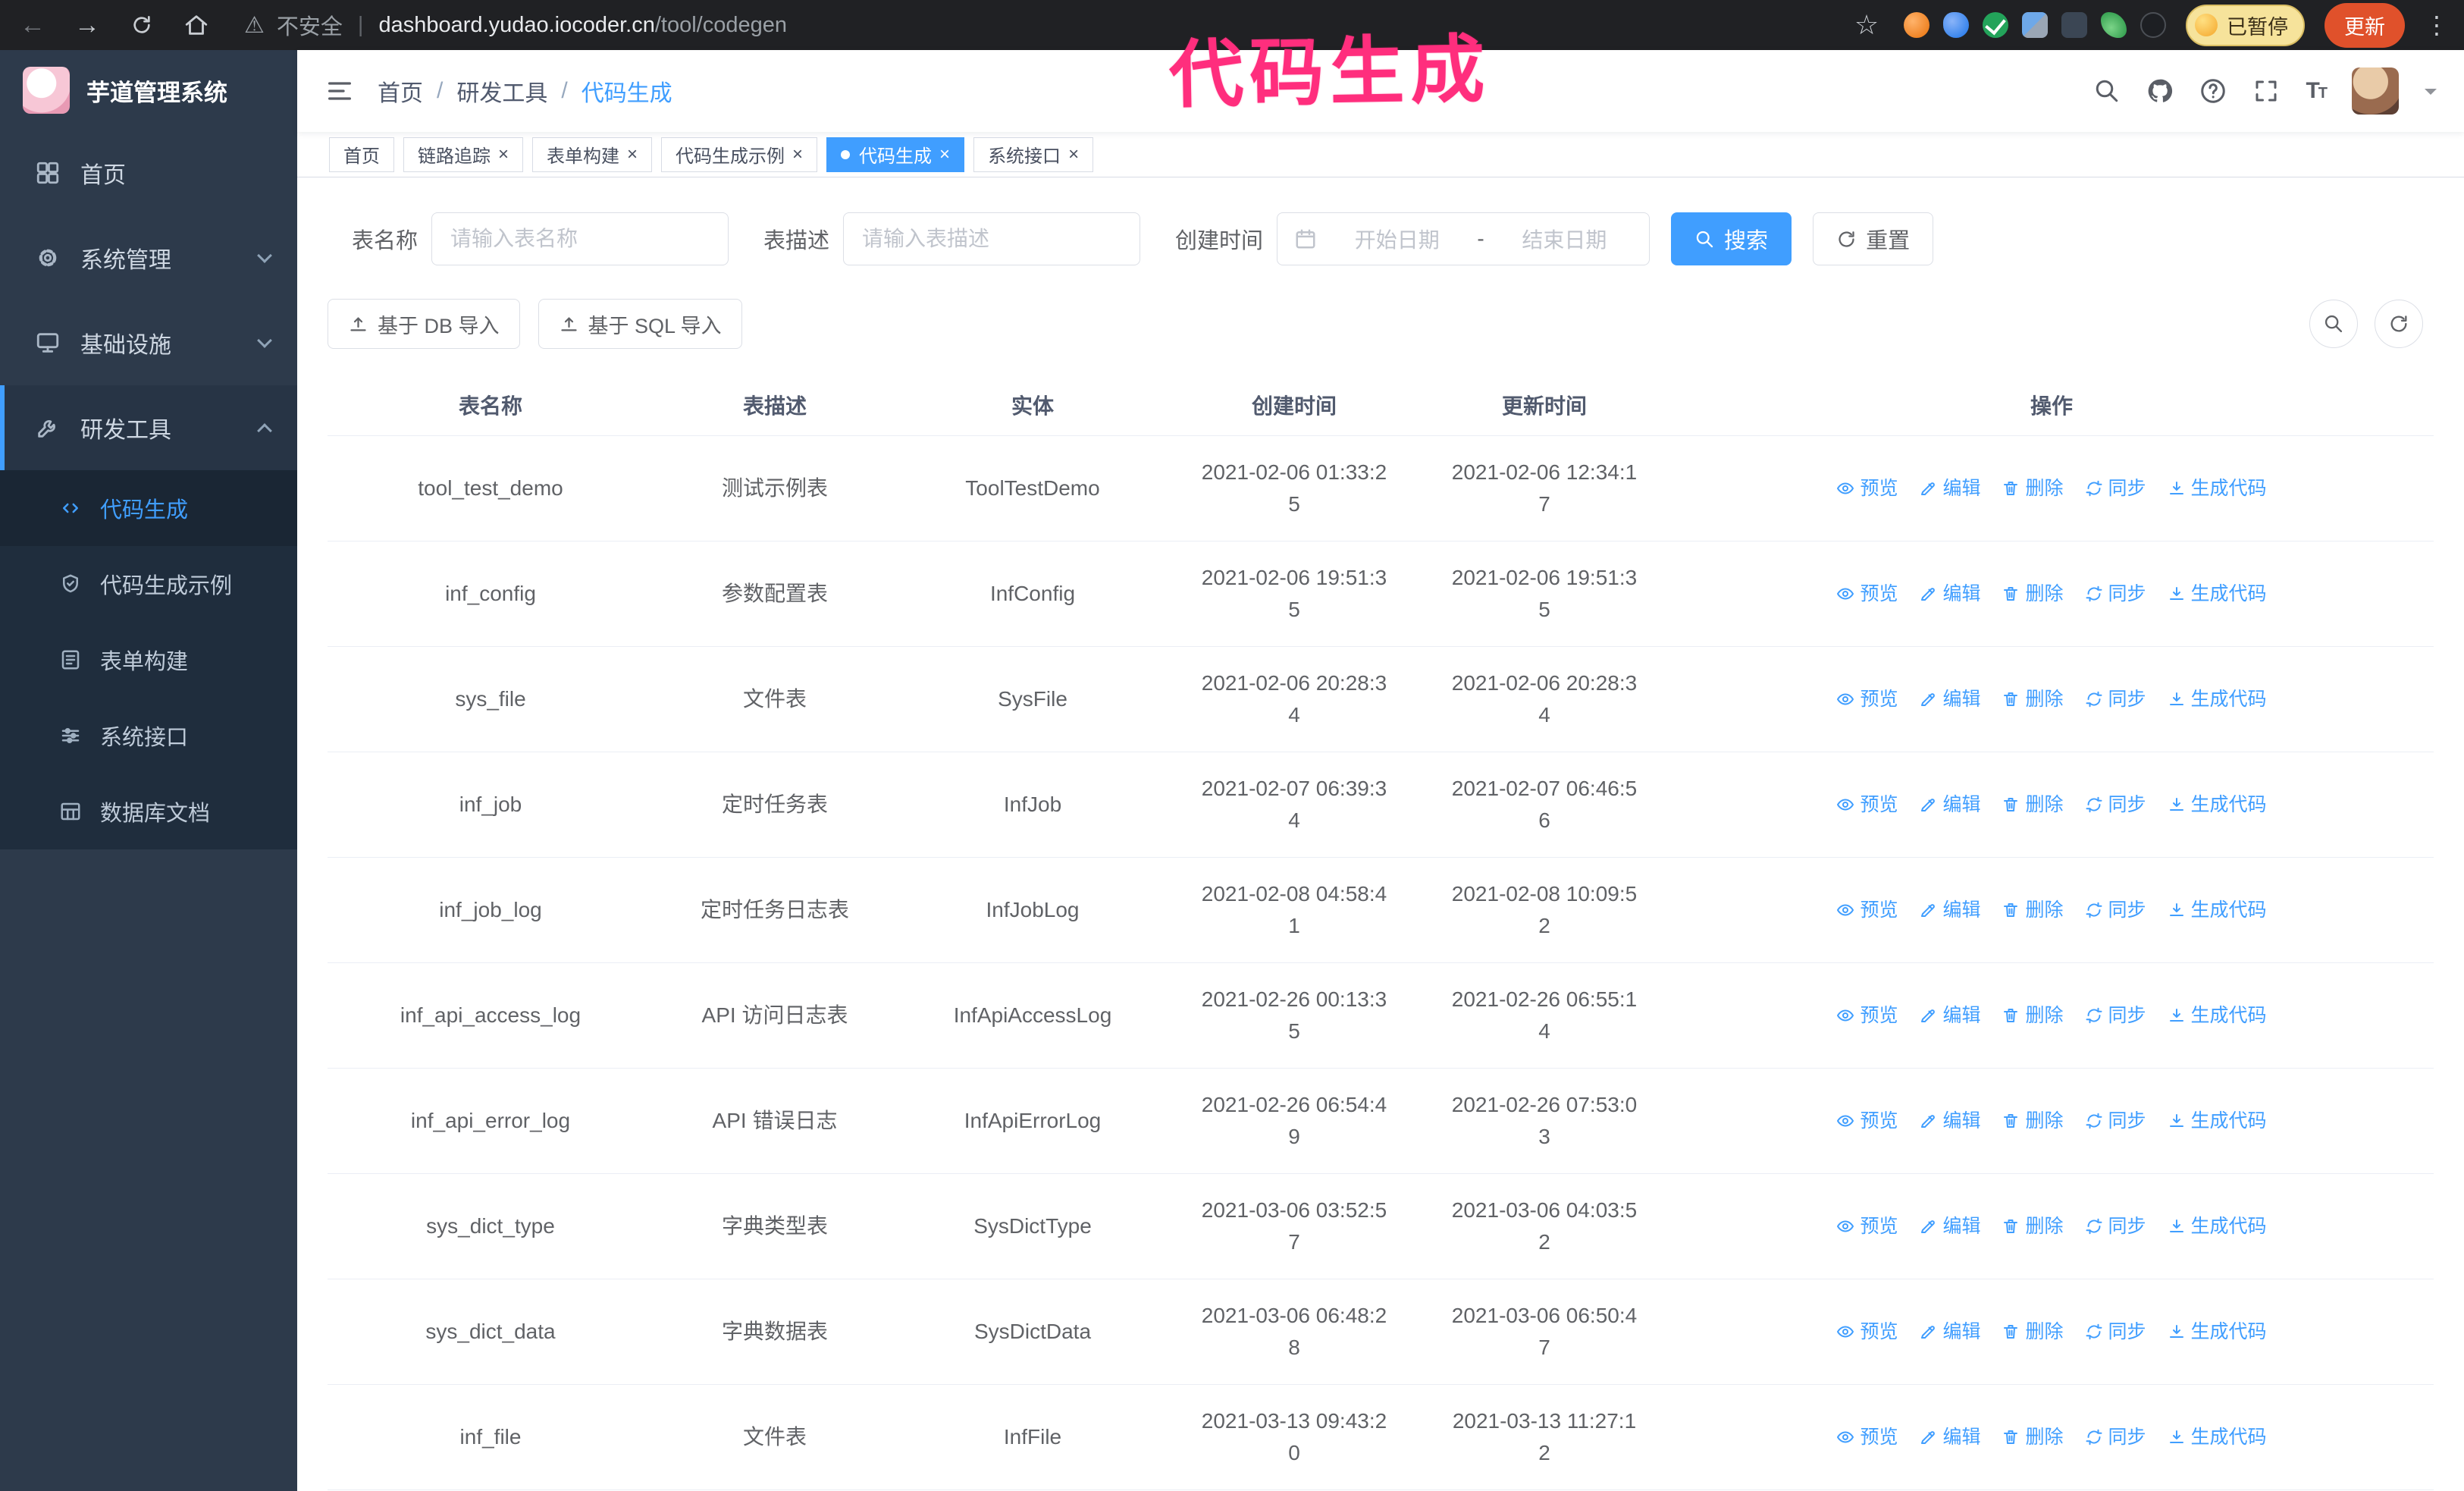 The image size is (2464, 1491). I want to click on import-db-button: 基于 DB 导入, so click(424, 324).